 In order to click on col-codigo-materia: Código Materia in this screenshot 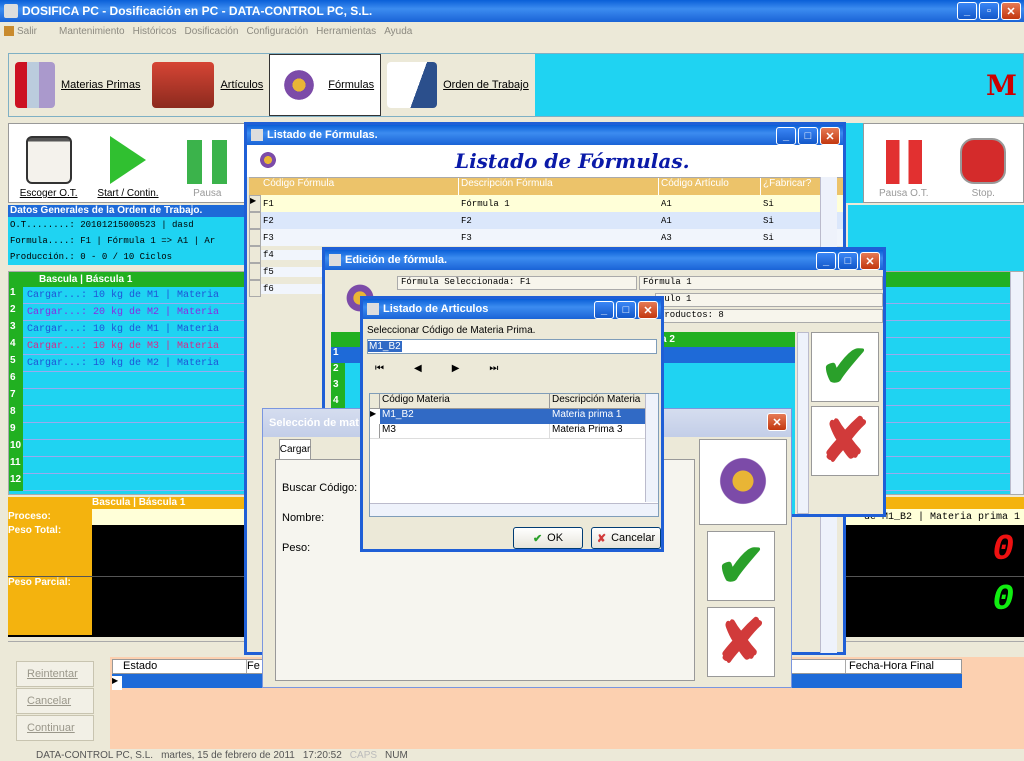, I will do `click(465, 401)`.